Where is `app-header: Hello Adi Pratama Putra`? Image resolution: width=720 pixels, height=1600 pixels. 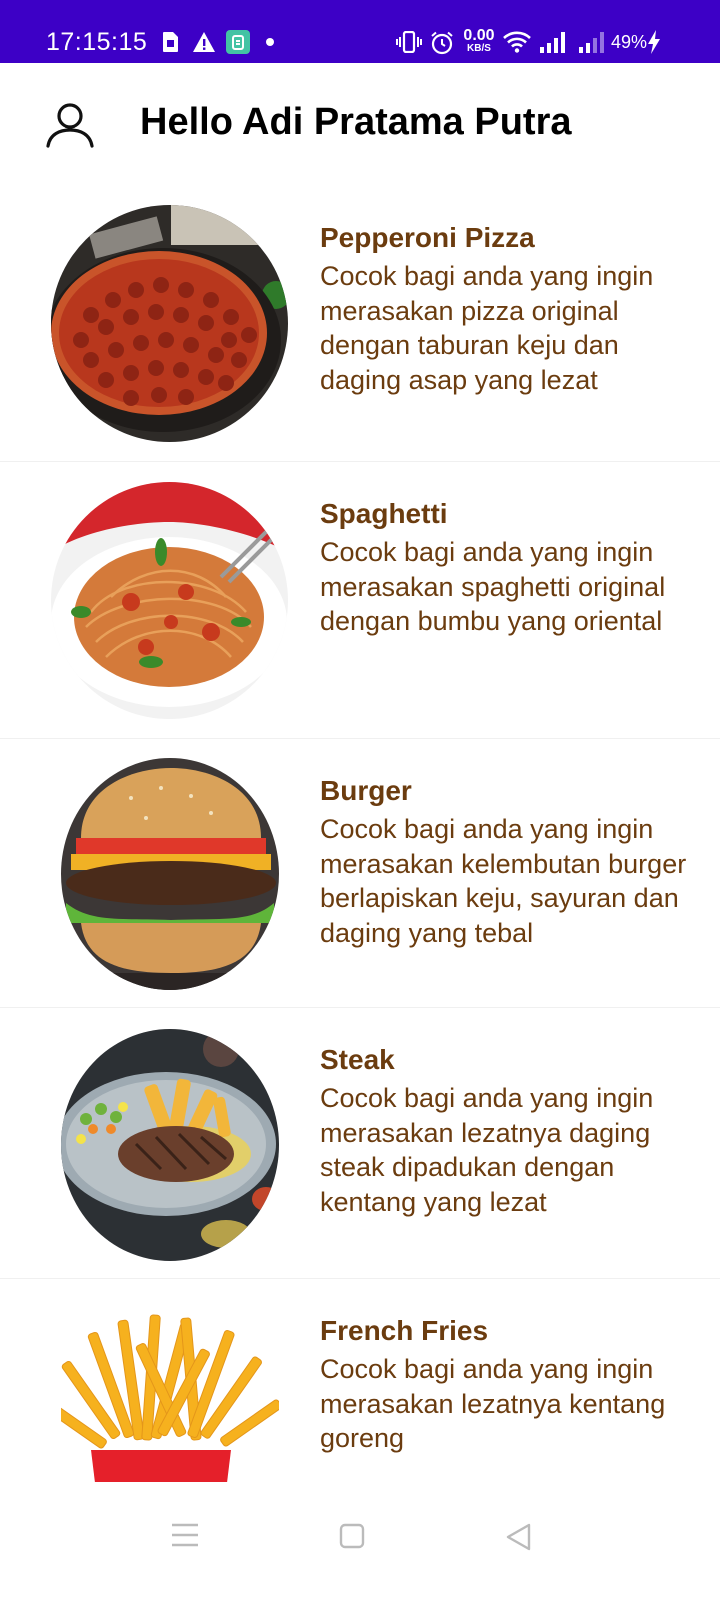
app-header: Hello Adi Pratama Putra is located at coordinates (360, 124).